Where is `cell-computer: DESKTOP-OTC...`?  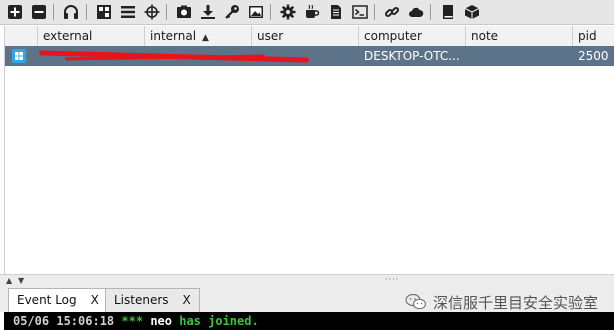
cell-computer: DESKTOP-OTC... is located at coordinates (412, 56).